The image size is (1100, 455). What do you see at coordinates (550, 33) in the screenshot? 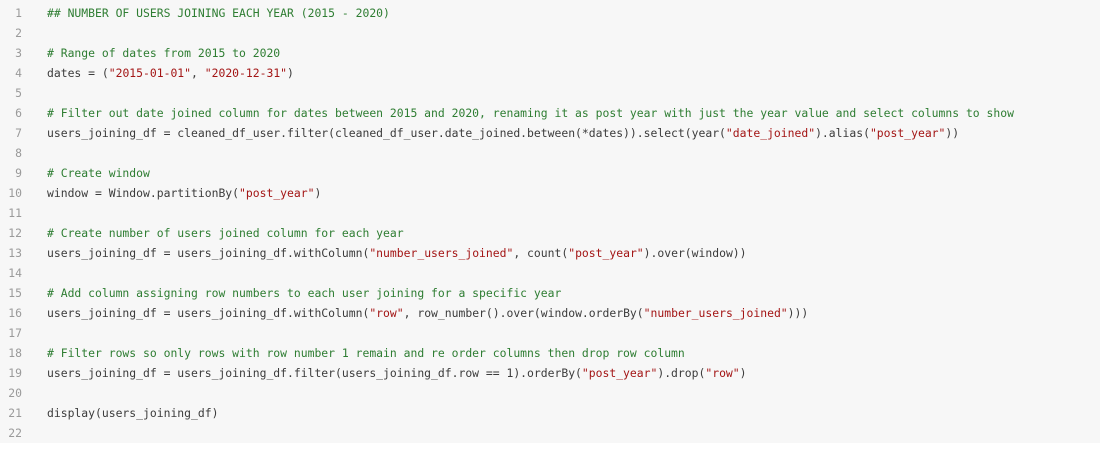
I see `code-line: 2` at bounding box center [550, 33].